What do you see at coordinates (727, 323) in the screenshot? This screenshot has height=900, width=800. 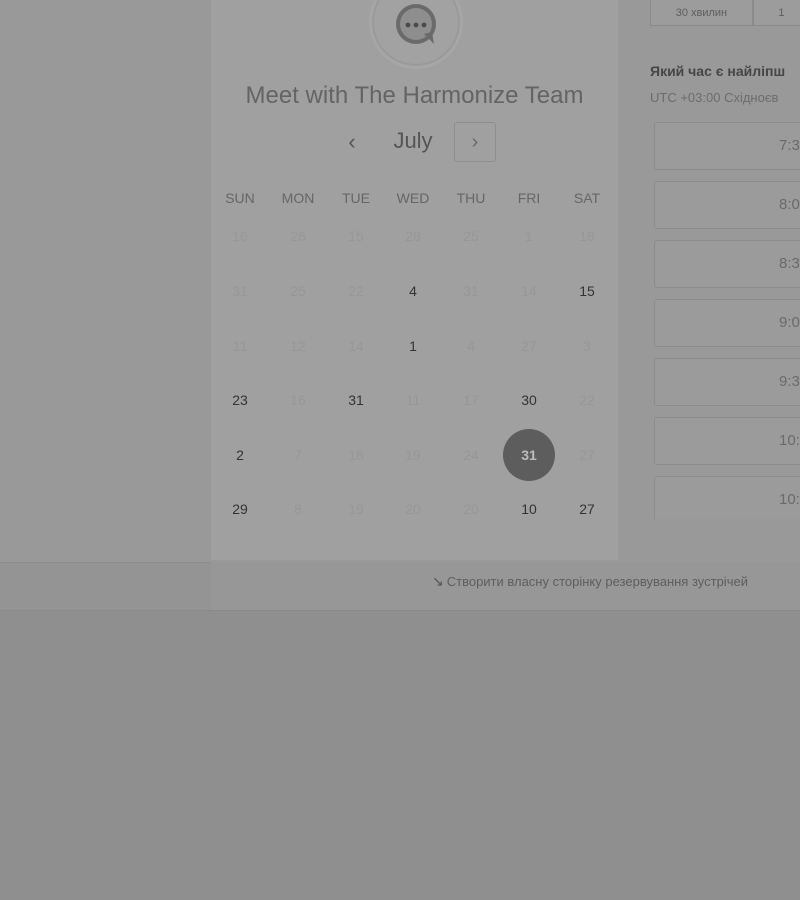 I see `time-slot-button: 9:0` at bounding box center [727, 323].